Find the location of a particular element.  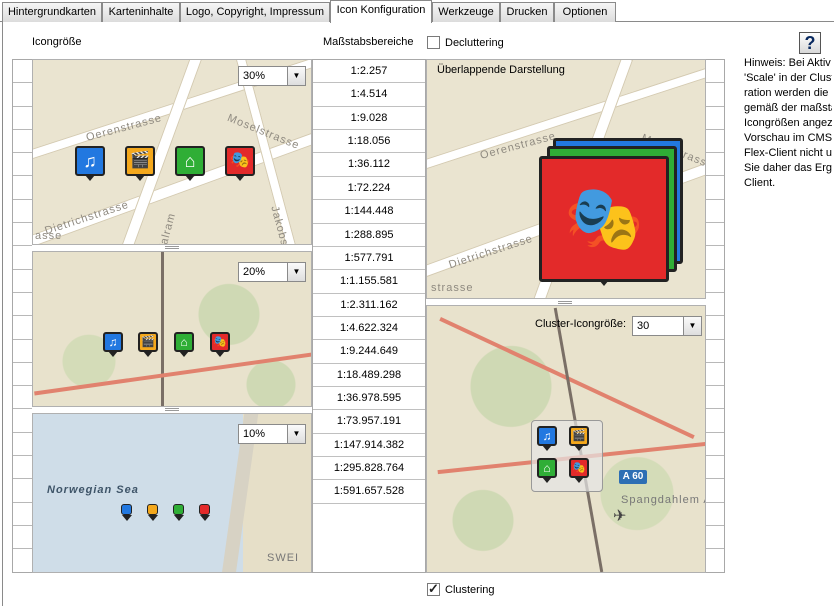

scale-row: 1:4.622.324 is located at coordinates (369, 329).